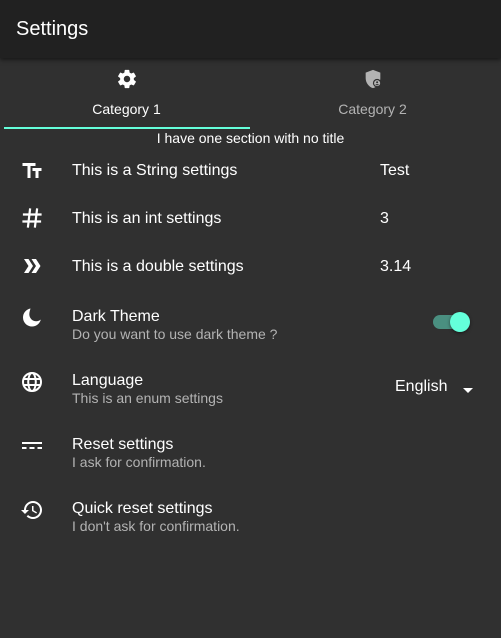 This screenshot has width=501, height=638. I want to click on reset-settings-subtitle: I ask for confirmation., so click(139, 462).